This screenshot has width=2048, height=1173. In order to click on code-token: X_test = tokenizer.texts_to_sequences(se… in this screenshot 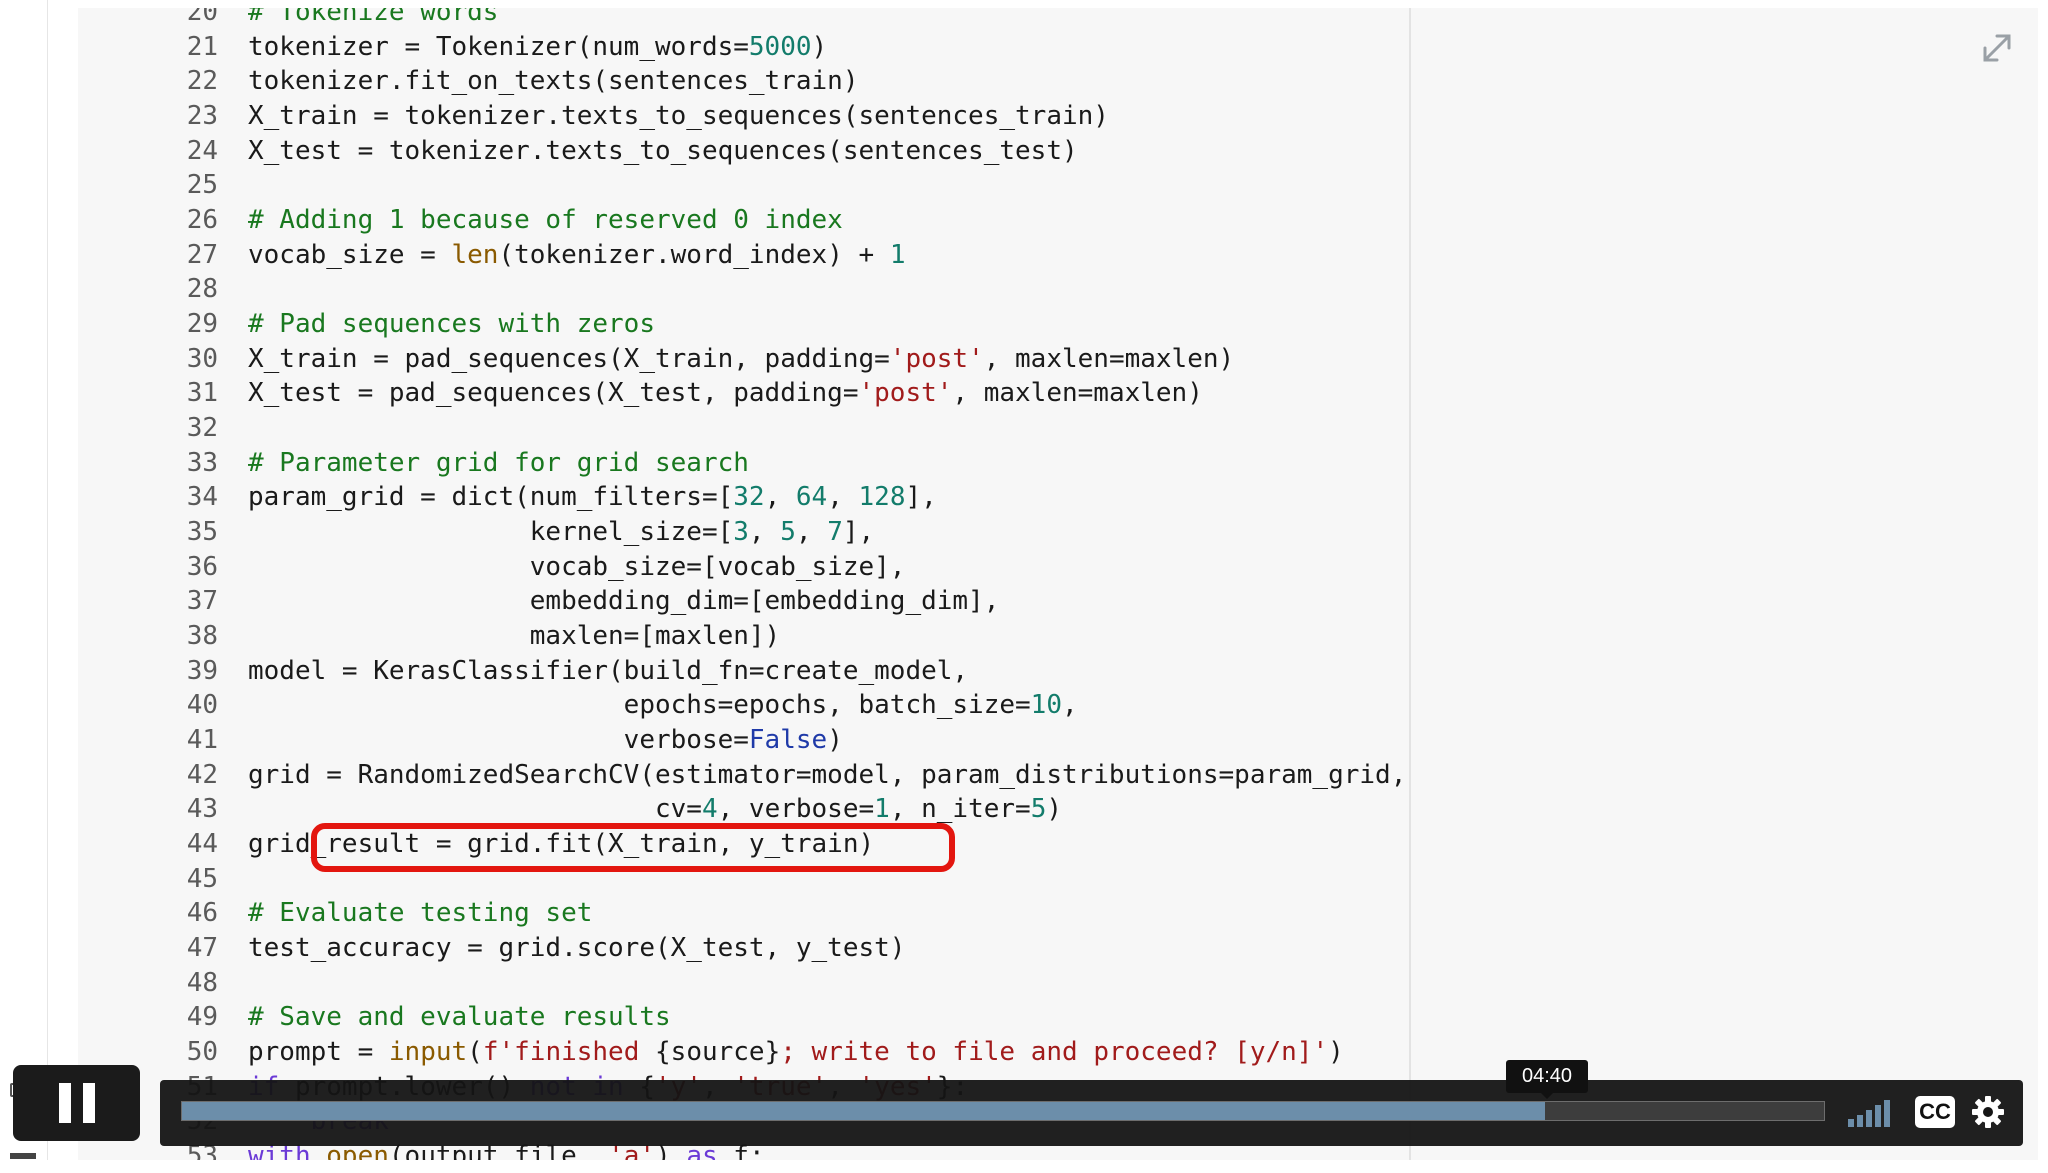, I will do `click(663, 150)`.